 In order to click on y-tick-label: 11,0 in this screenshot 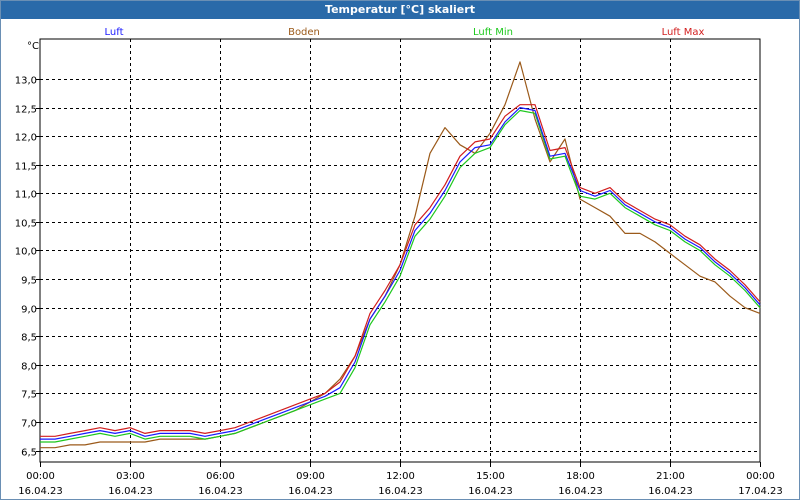, I will do `click(26, 195)`.